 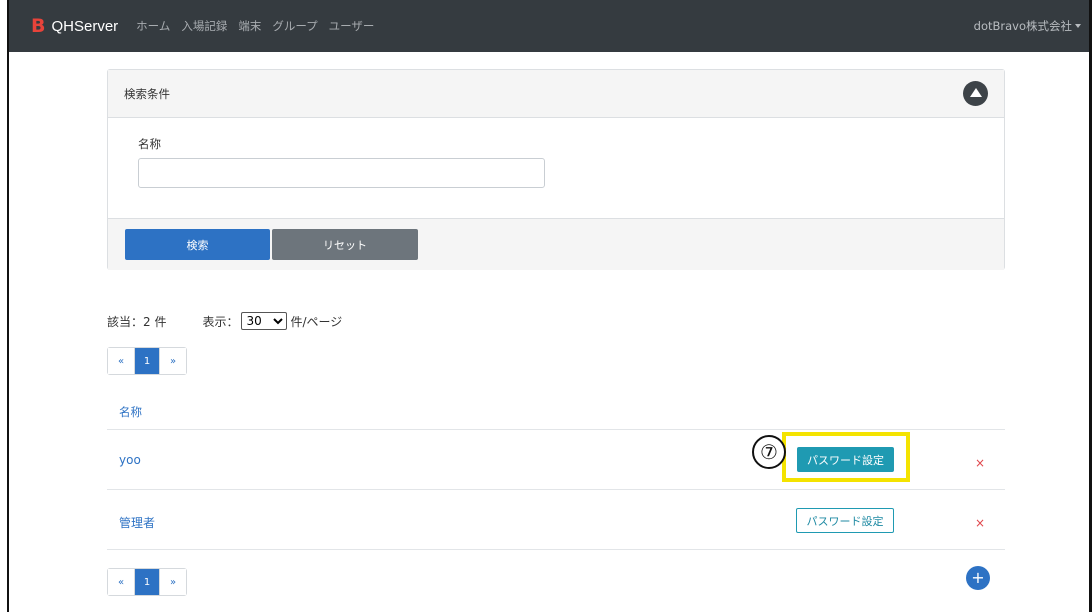 What do you see at coordinates (137, 522) in the screenshot?
I see `table-row-name: 管理者` at bounding box center [137, 522].